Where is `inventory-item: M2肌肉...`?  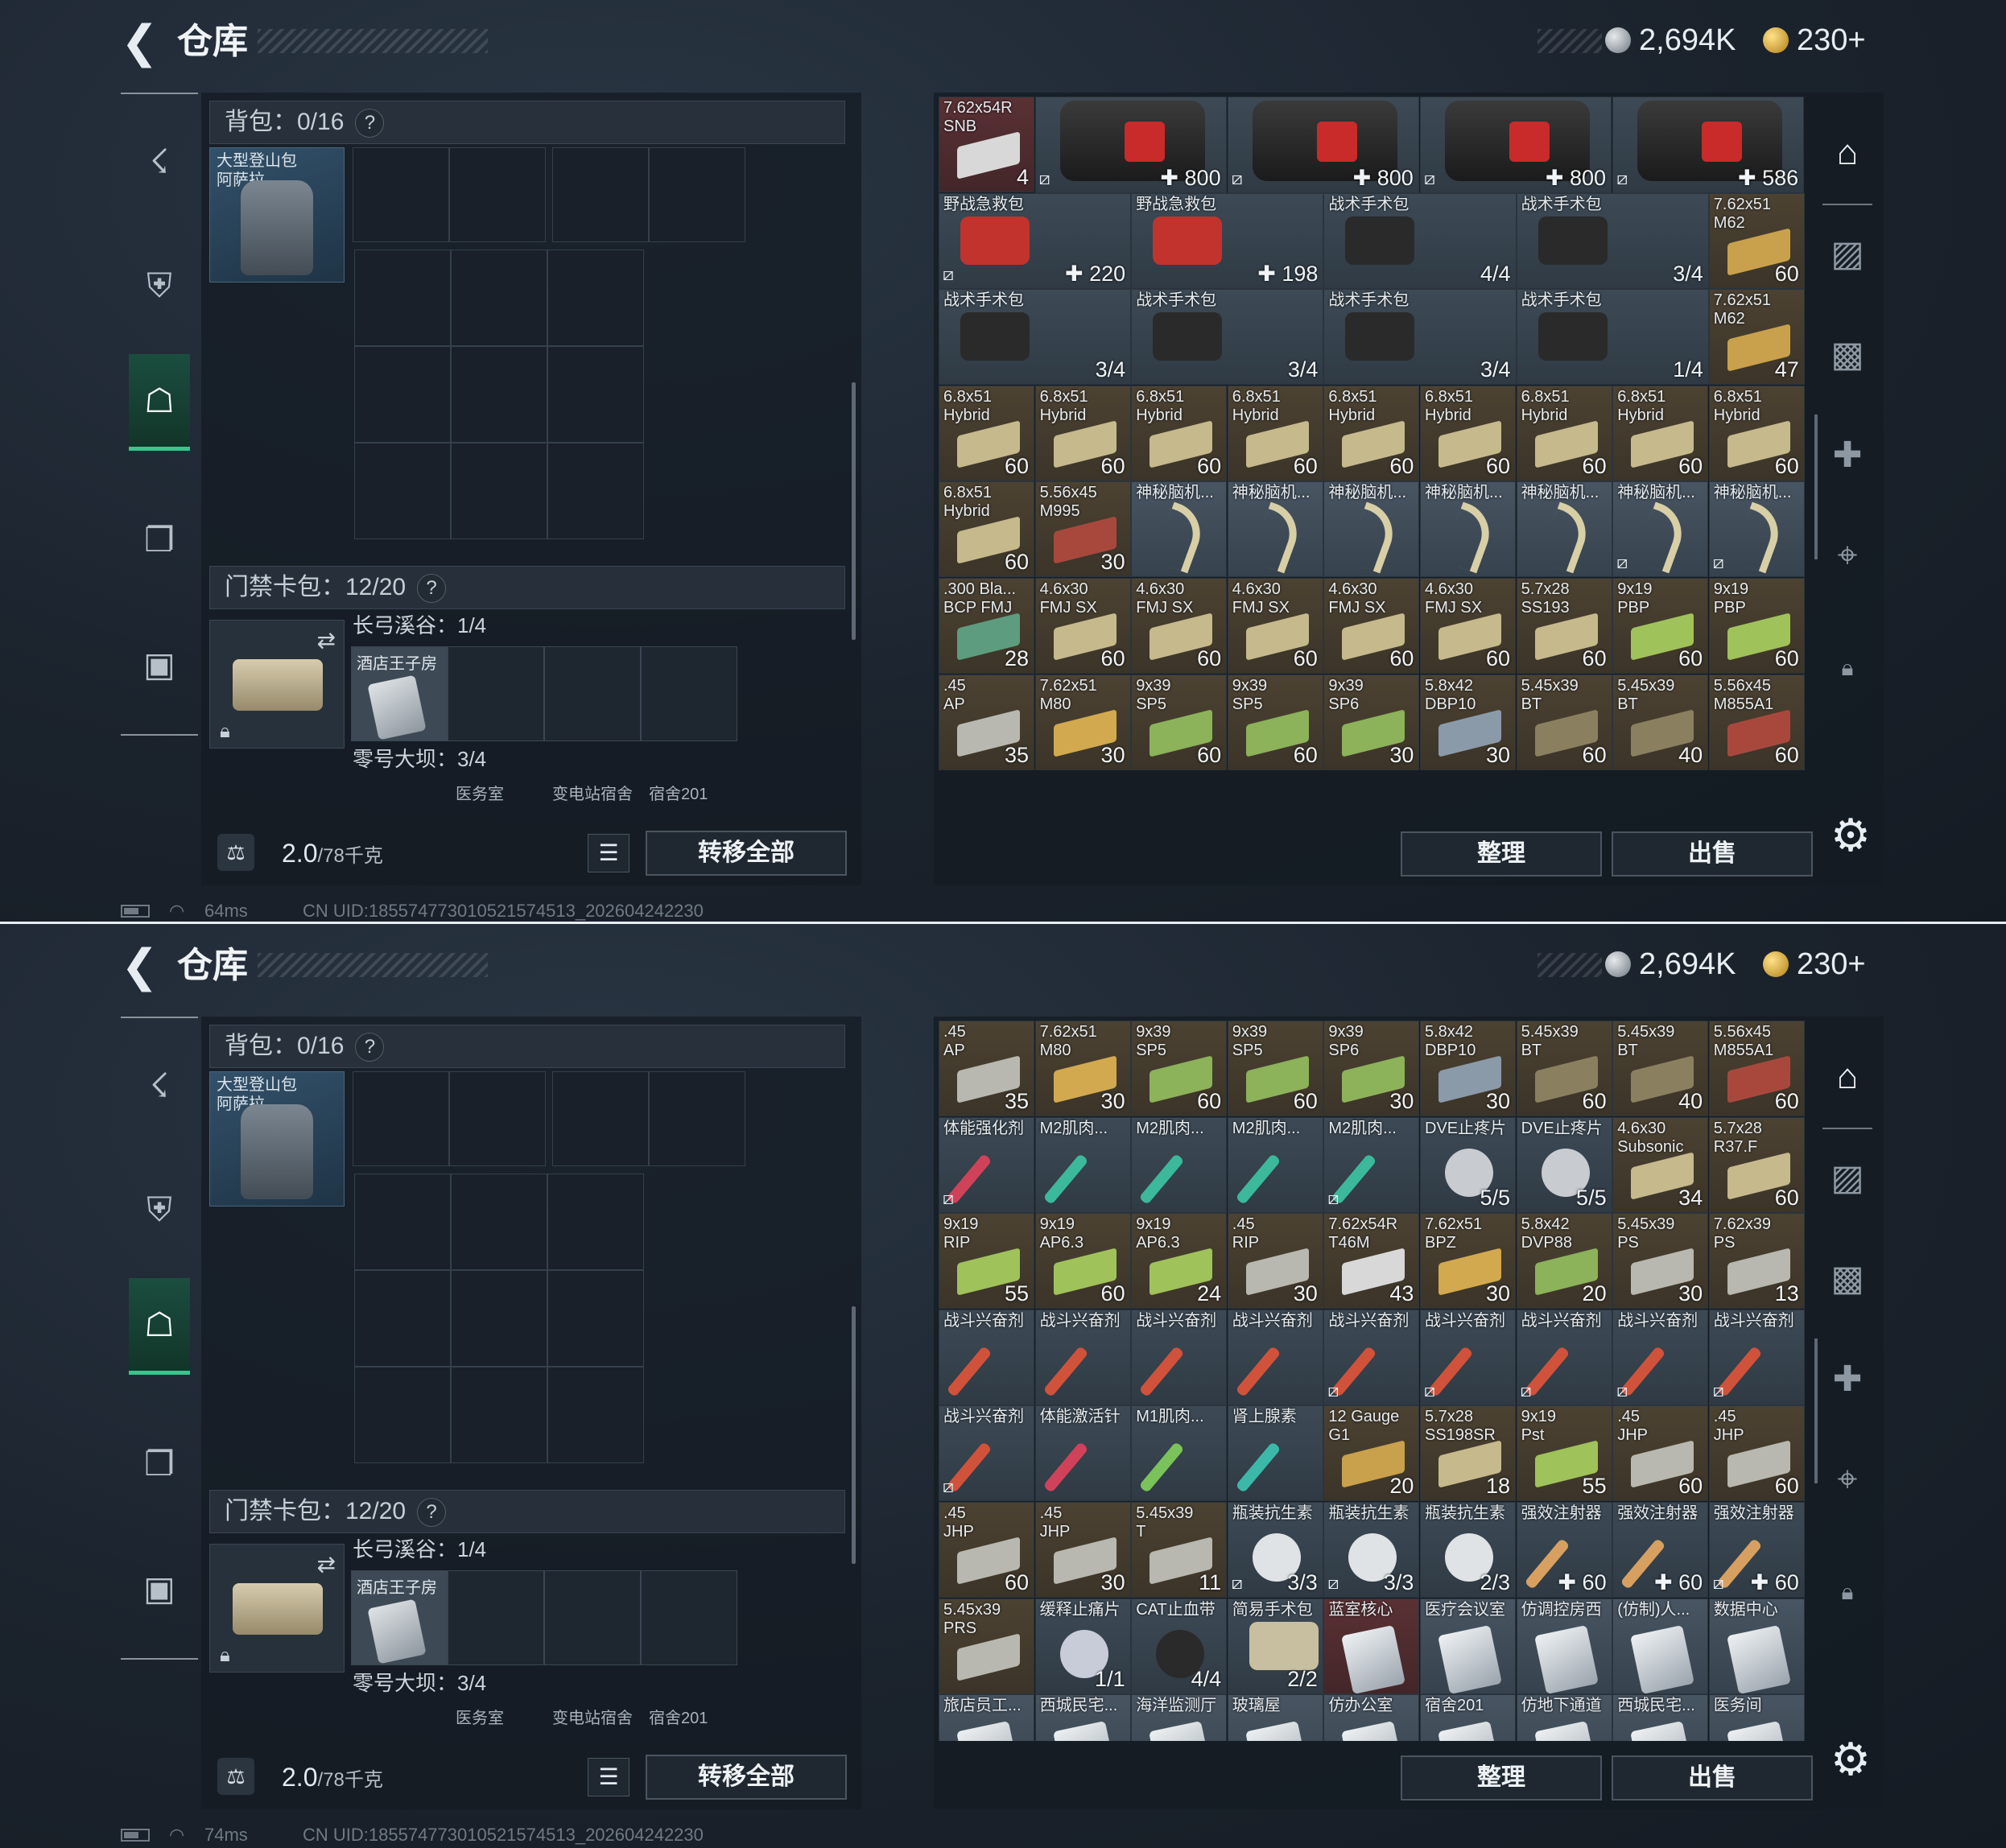
inventory-item: M2肌肉... is located at coordinates (1275, 1164).